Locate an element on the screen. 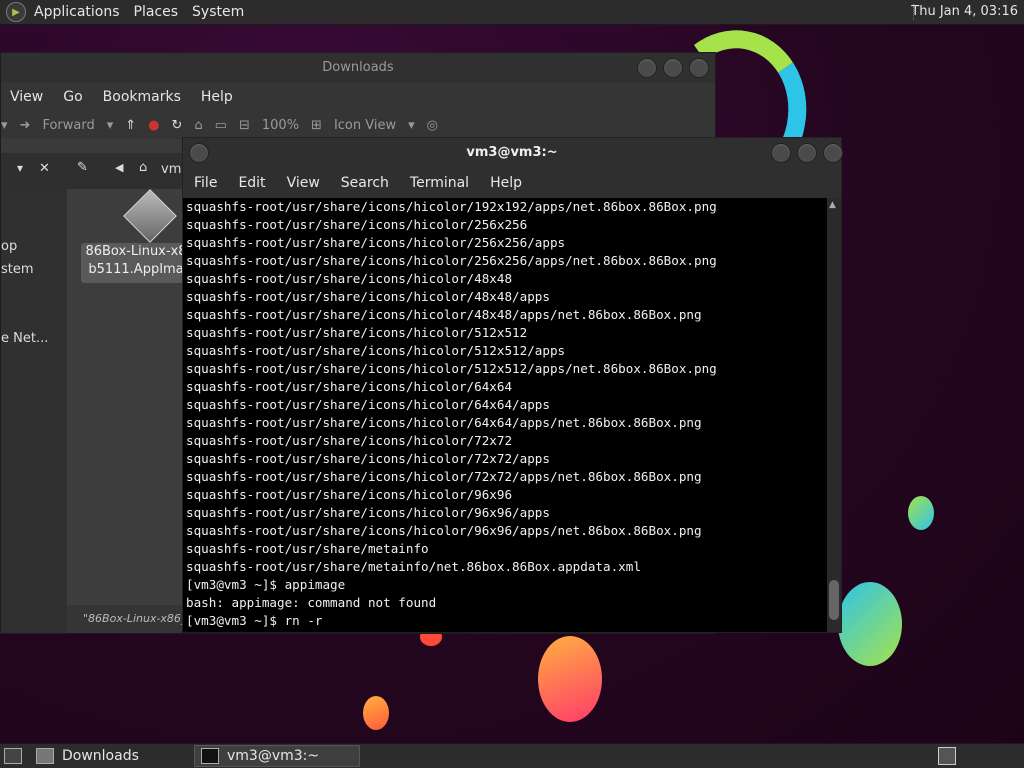  wallpaper-bubble-small-cyan is located at coordinates (921, 513).